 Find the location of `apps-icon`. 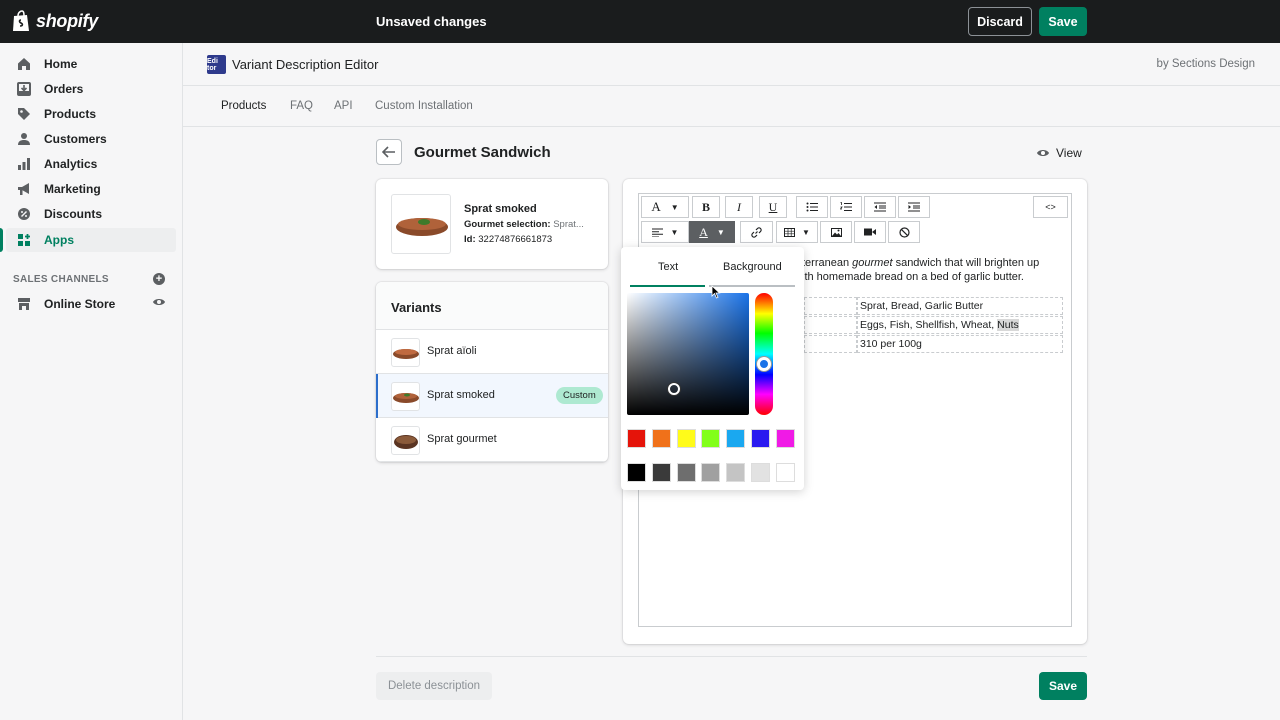

apps-icon is located at coordinates (24, 240).